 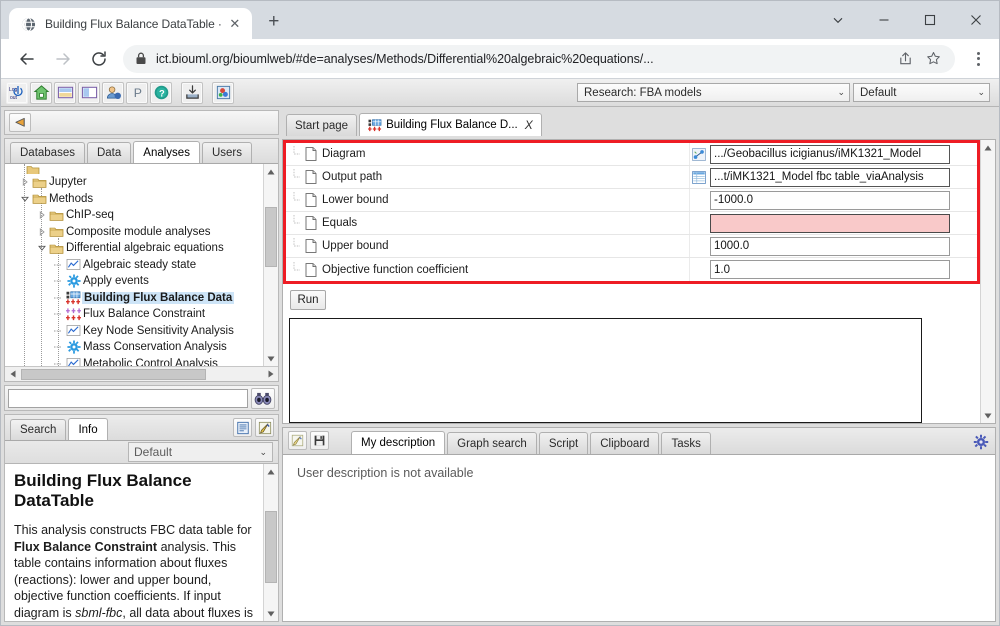 I want to click on tree-node-composite-module-analyses: Composite module analyses, so click(x=134, y=232).